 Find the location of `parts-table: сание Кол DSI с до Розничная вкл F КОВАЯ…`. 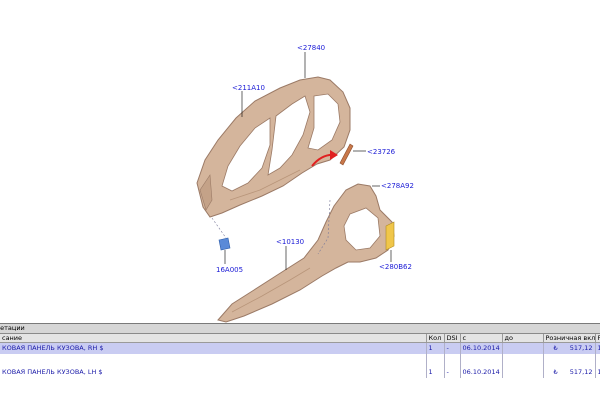

parts-table: сание Кол DSI с до Розничная вкл F КОВАЯ… is located at coordinates (300, 356).